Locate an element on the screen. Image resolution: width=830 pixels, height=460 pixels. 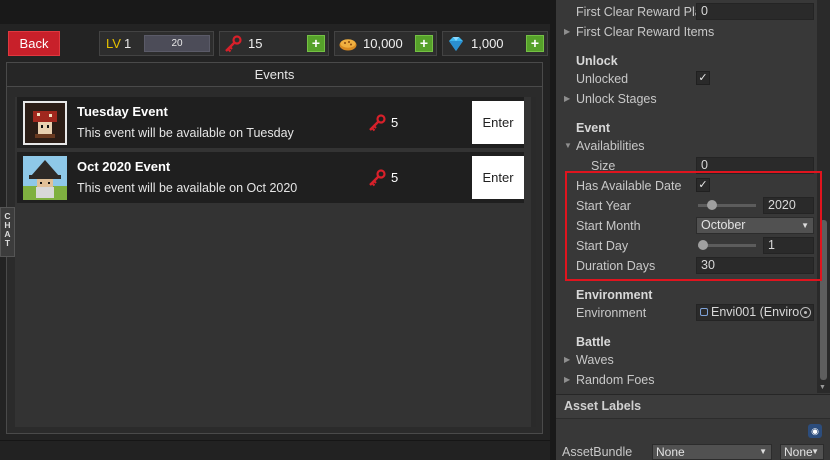
random-foes-foldout: Random Foes is located at coordinates (609, 380).